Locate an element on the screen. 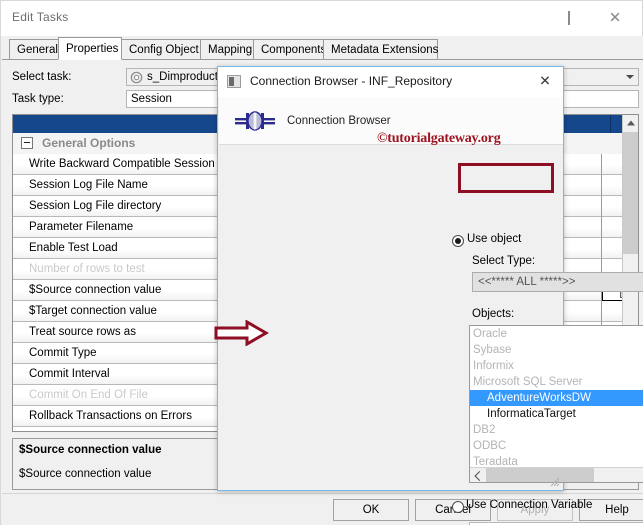 This screenshot has width=643, height=525. tab-properties: Properties is located at coordinates (90, 48).